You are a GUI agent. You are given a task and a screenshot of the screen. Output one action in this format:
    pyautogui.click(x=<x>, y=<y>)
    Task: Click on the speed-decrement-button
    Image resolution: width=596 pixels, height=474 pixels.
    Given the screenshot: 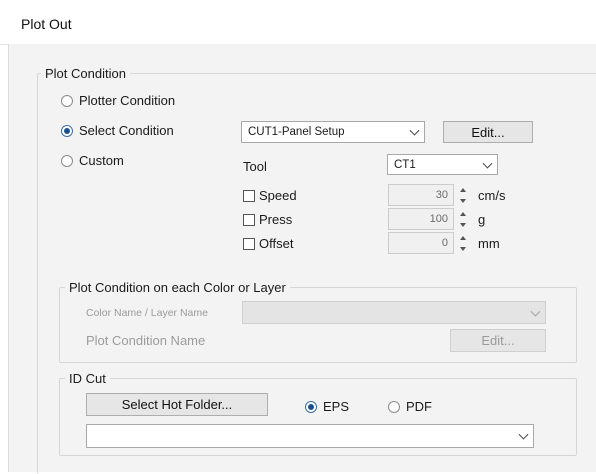 What is the action you would take?
    pyautogui.click(x=463, y=200)
    